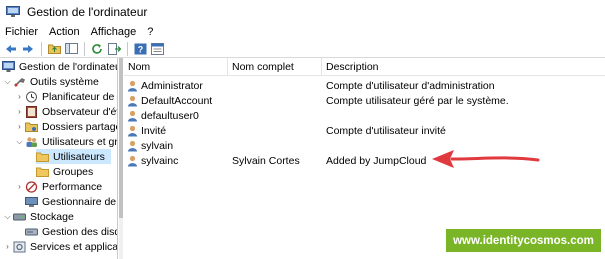 Image resolution: width=605 pixels, height=259 pixels. What do you see at coordinates (19, 246) in the screenshot?
I see `services-icon` at bounding box center [19, 246].